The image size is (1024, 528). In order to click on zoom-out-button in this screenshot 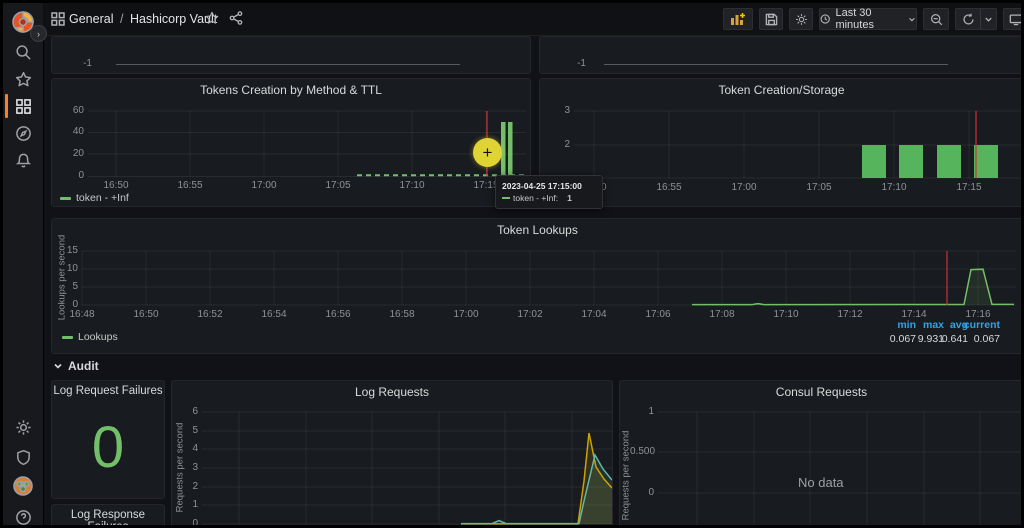, I will do `click(936, 19)`.